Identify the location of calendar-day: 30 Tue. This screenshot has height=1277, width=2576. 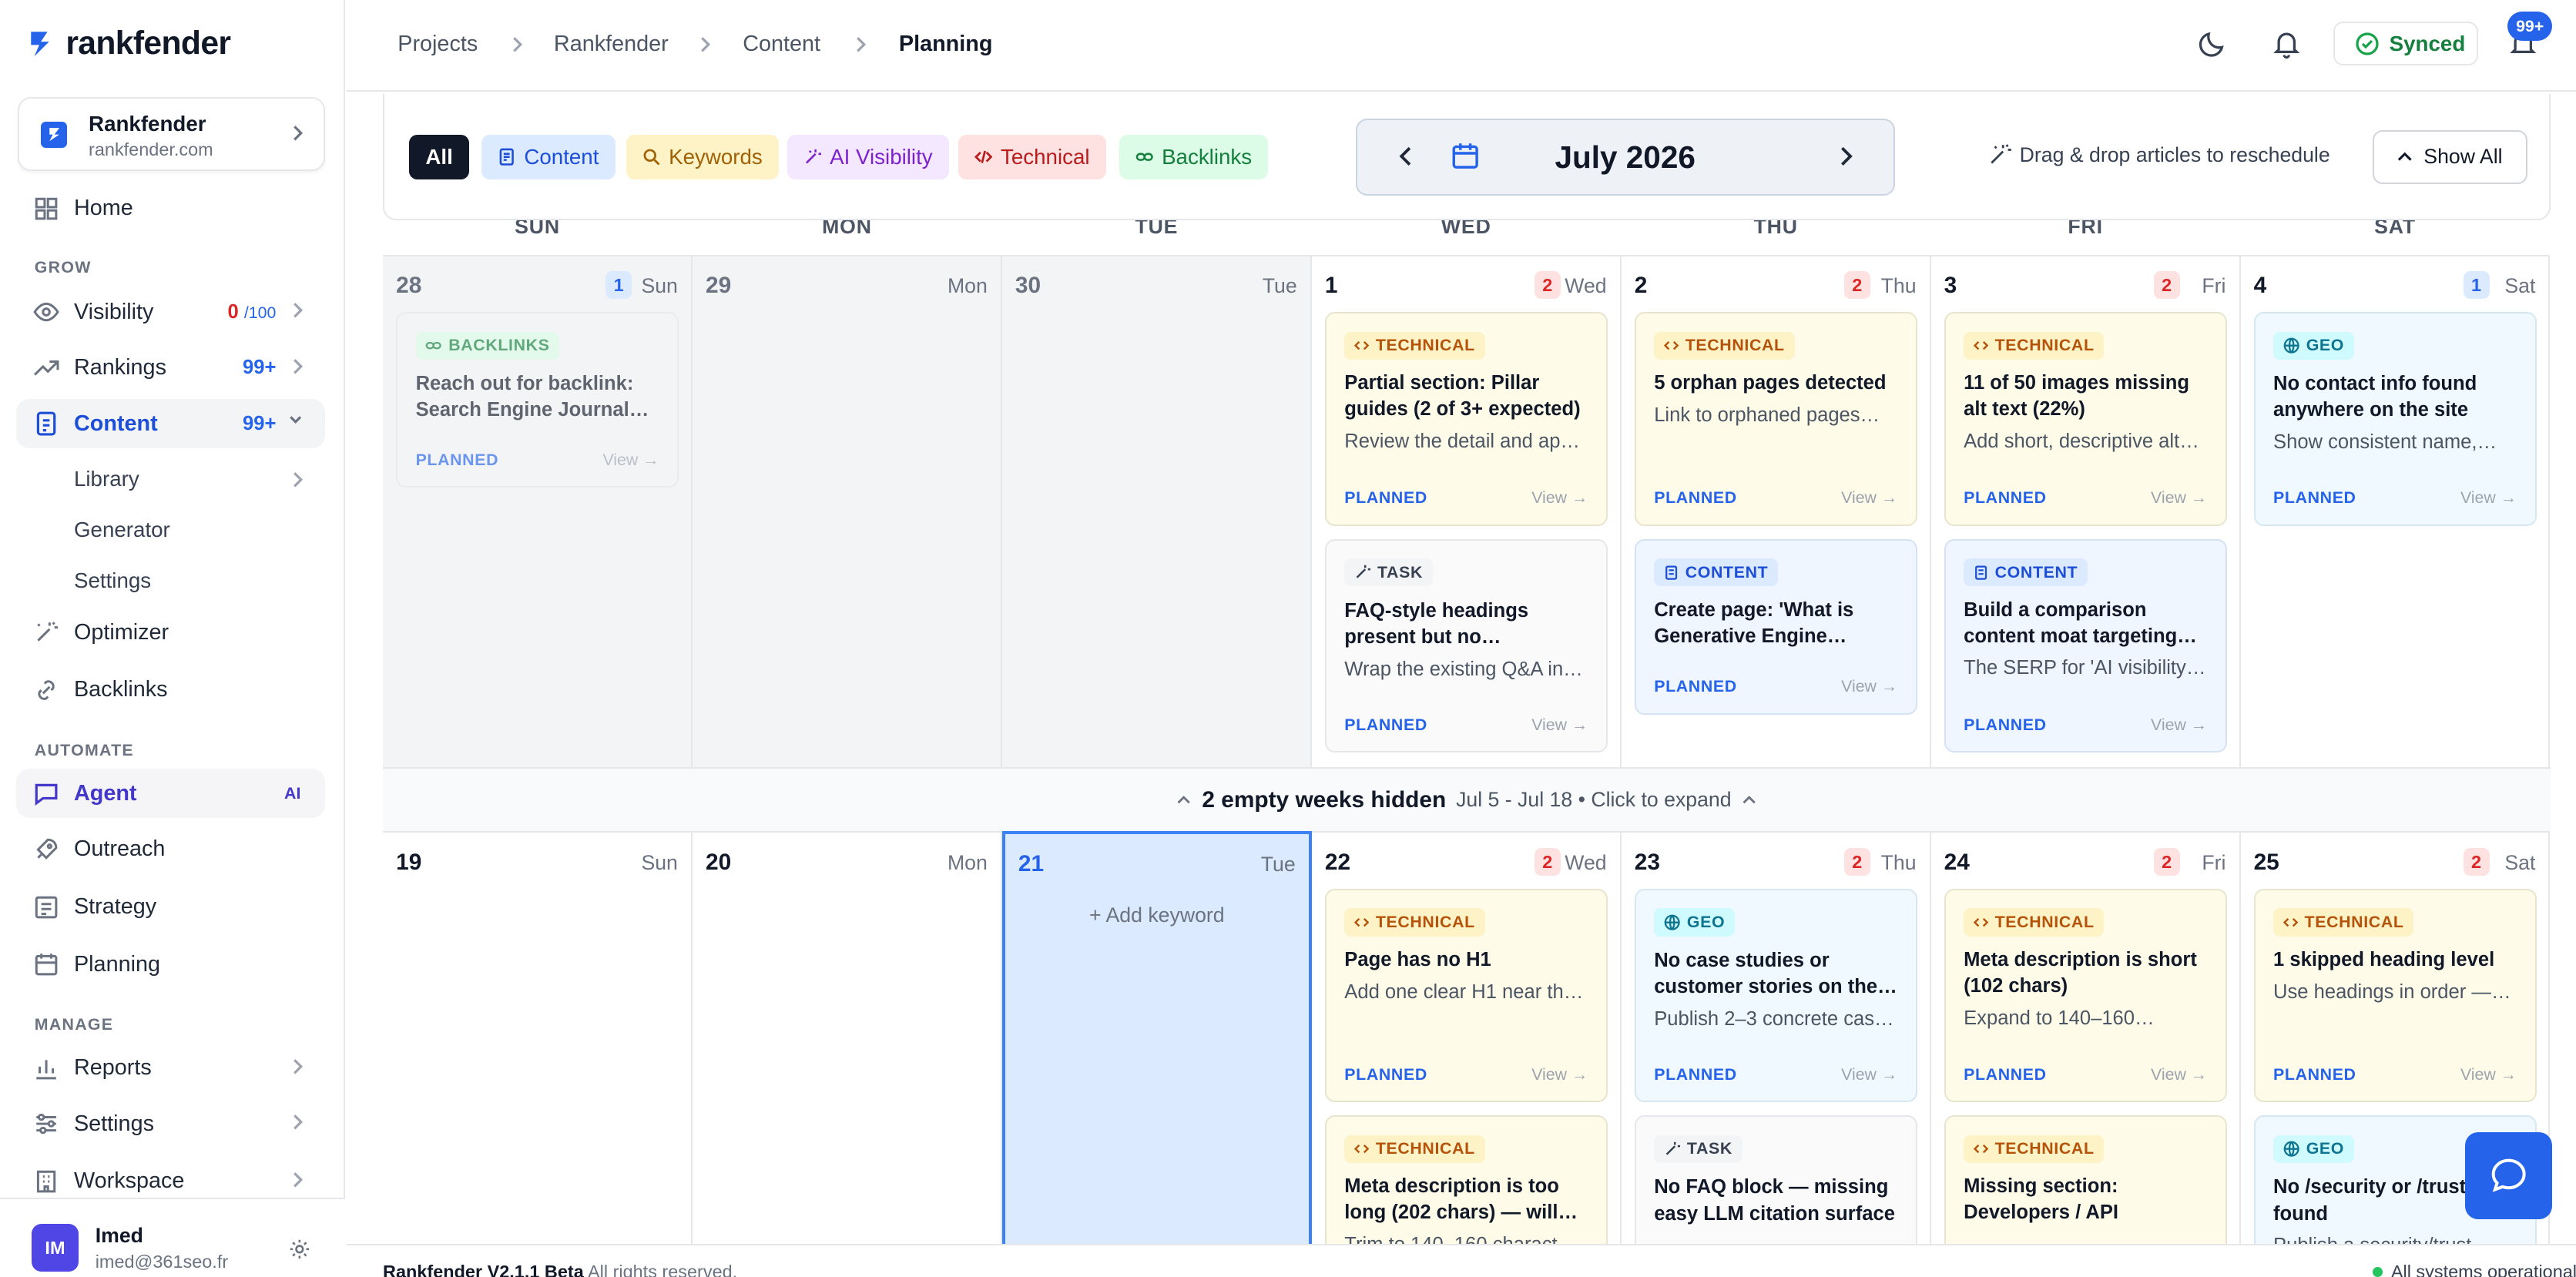
(1156, 511).